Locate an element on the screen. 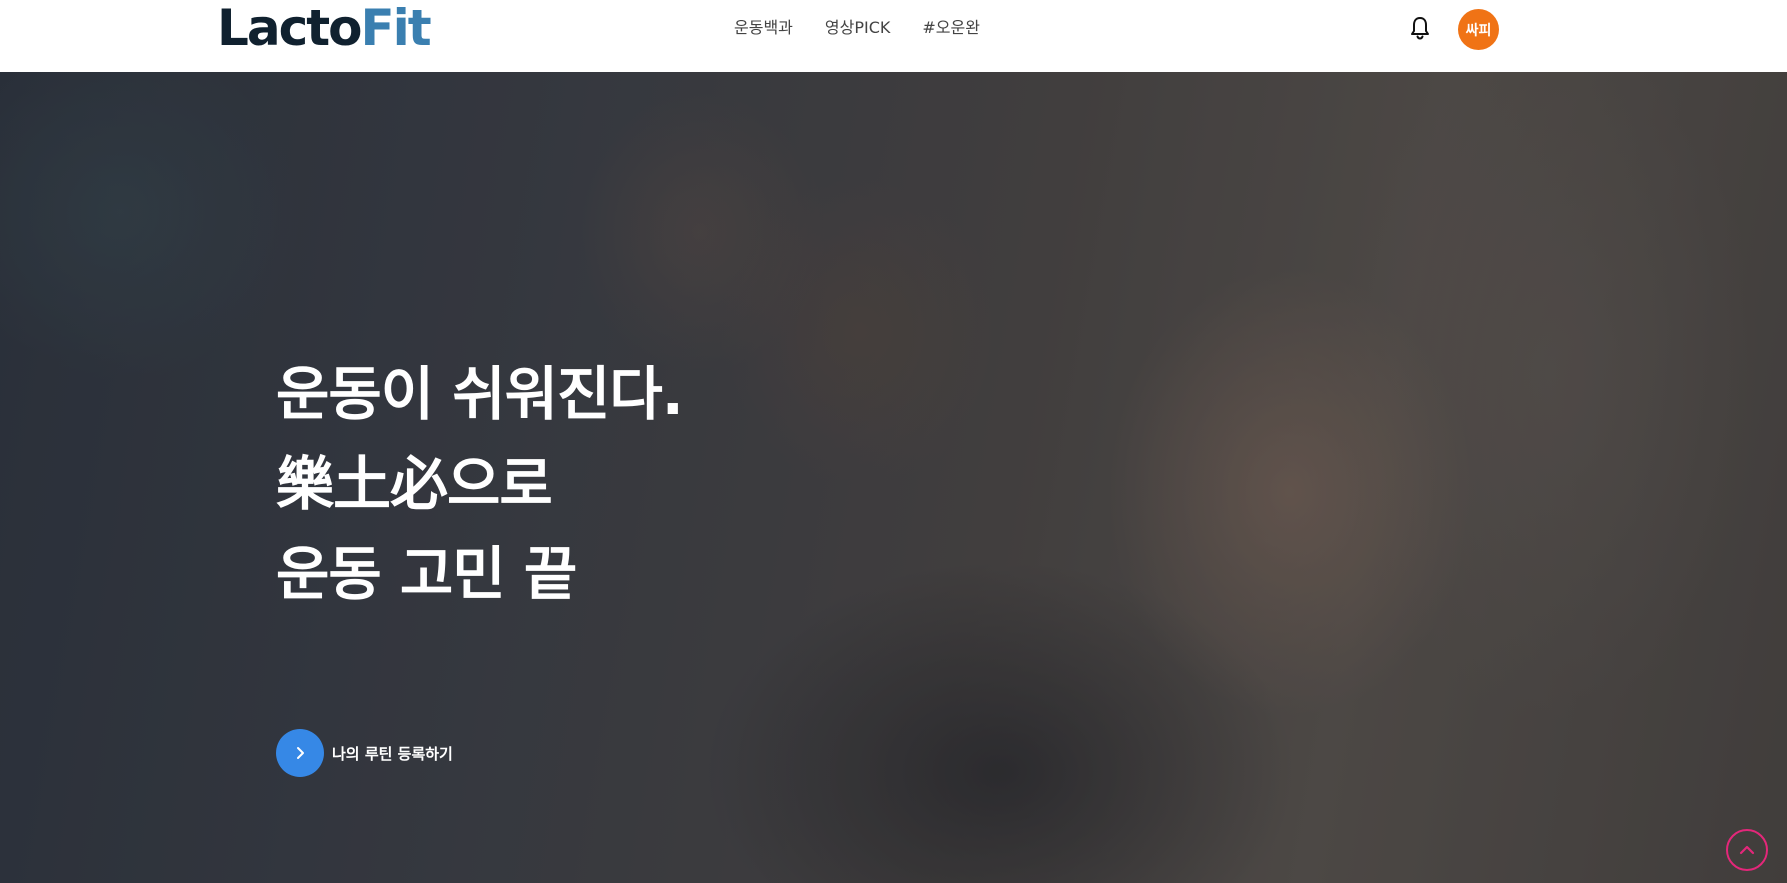  bell-icon is located at coordinates (1420, 28).